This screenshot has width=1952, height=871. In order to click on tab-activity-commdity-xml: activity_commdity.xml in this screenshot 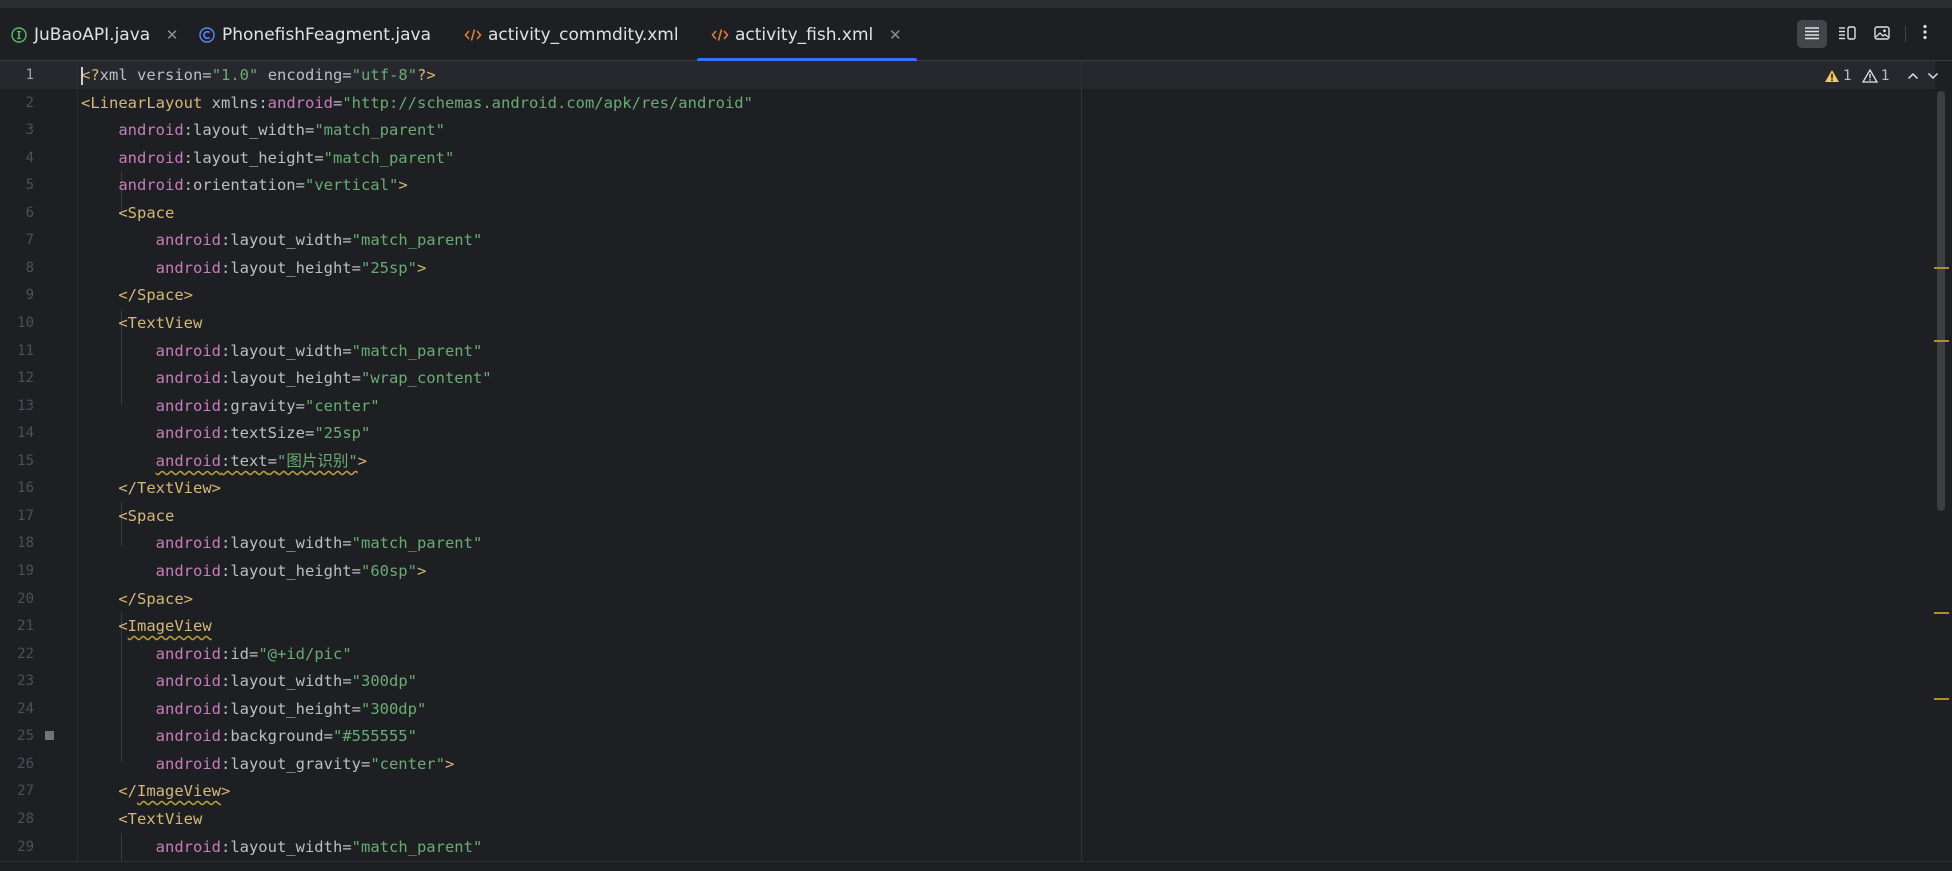, I will do `click(571, 34)`.